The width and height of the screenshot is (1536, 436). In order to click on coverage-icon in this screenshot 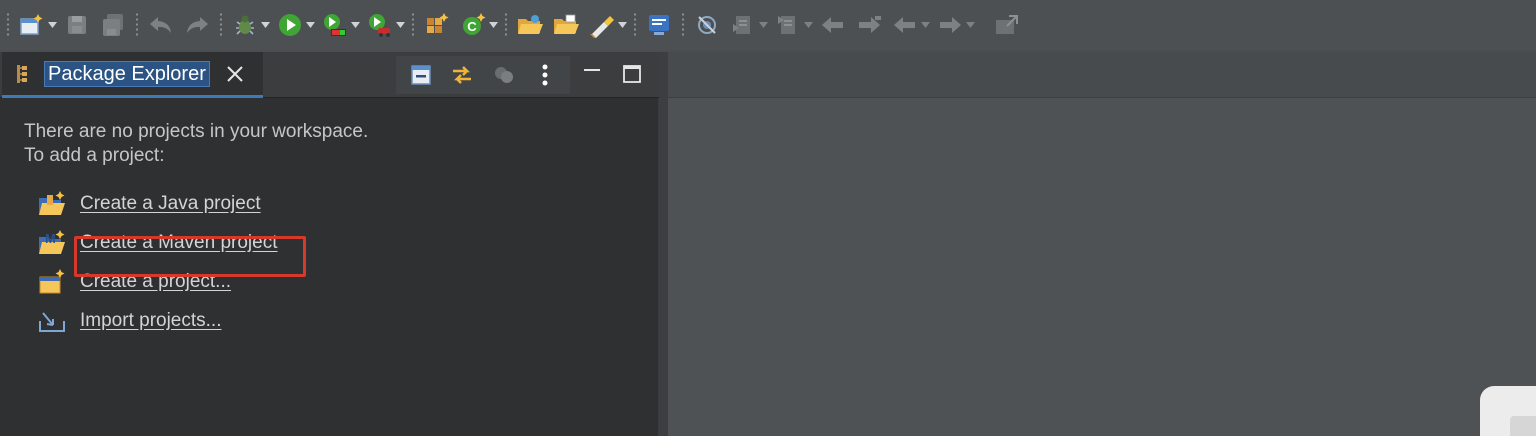, I will do `click(335, 25)`.